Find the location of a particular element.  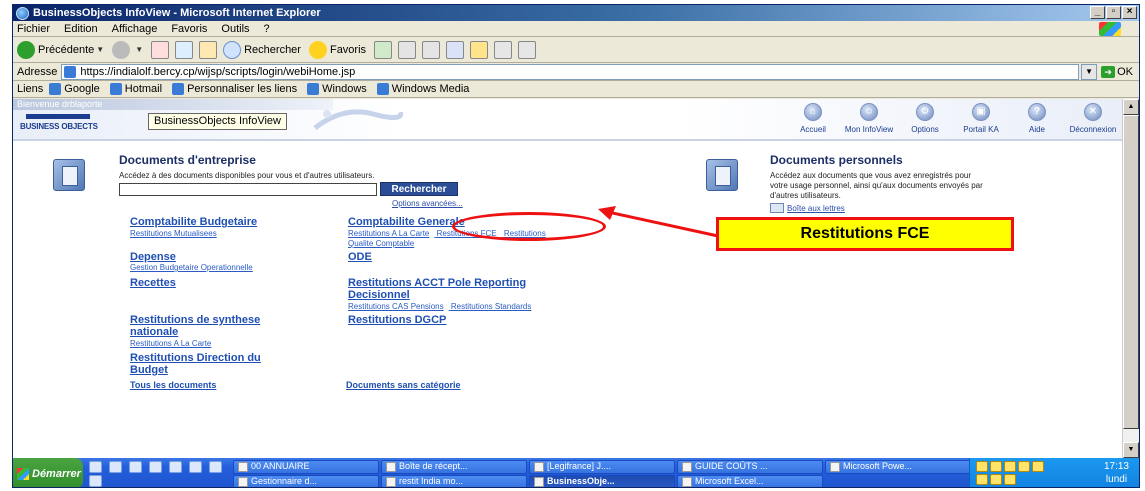

sub-gestion-budgetaire: Gestion Budgetaire Operationnelle is located at coordinates (194, 267).